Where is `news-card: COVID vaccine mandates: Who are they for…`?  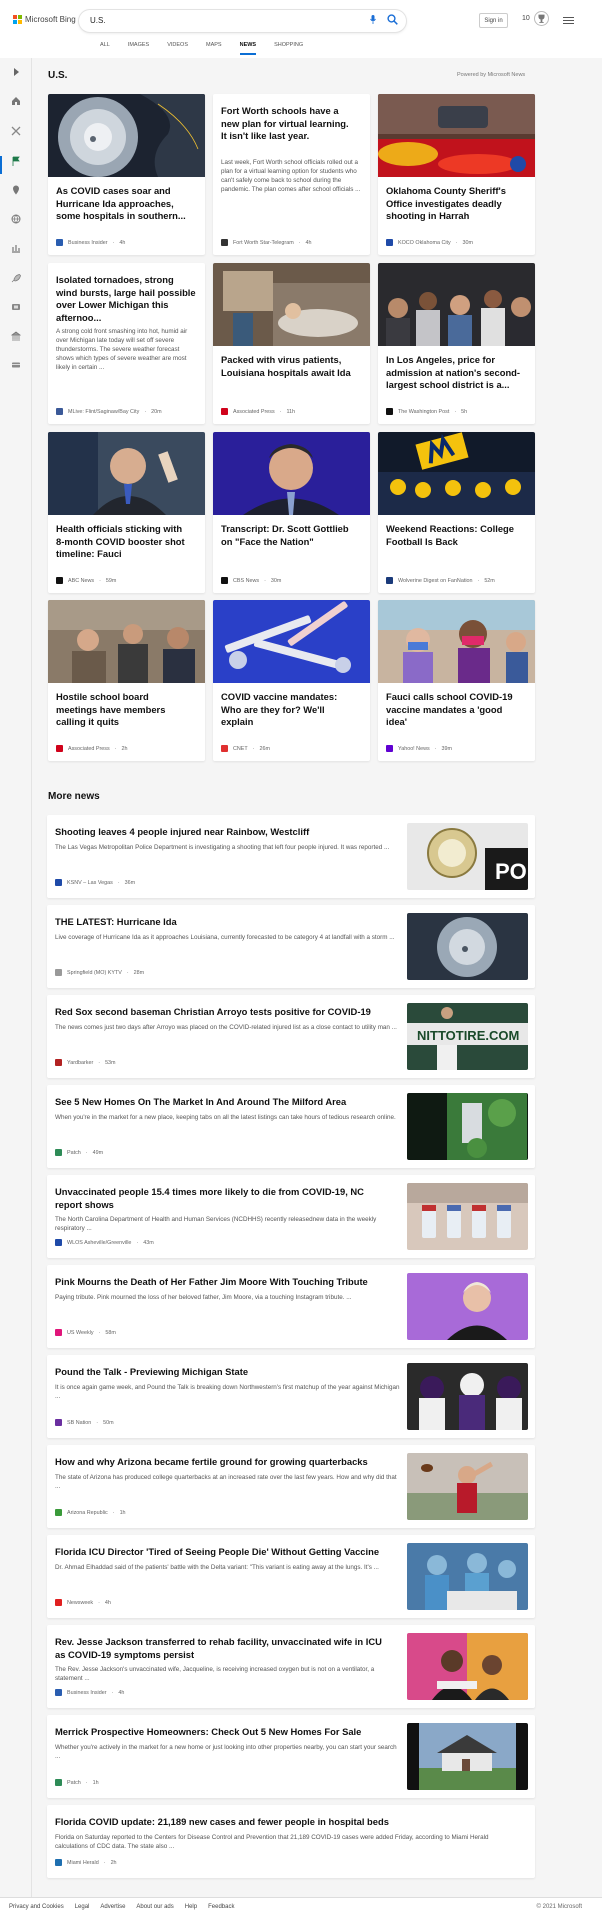 news-card: COVID vaccine mandates: Who are they for… is located at coordinates (291, 680).